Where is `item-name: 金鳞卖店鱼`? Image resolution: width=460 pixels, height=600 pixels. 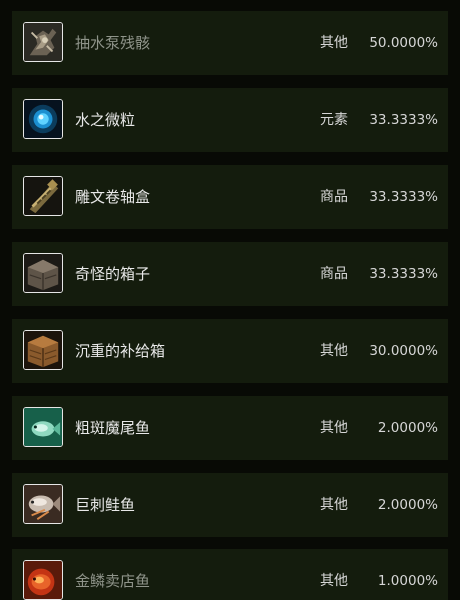
item-name: 金鳞卖店鱼 is located at coordinates (113, 581).